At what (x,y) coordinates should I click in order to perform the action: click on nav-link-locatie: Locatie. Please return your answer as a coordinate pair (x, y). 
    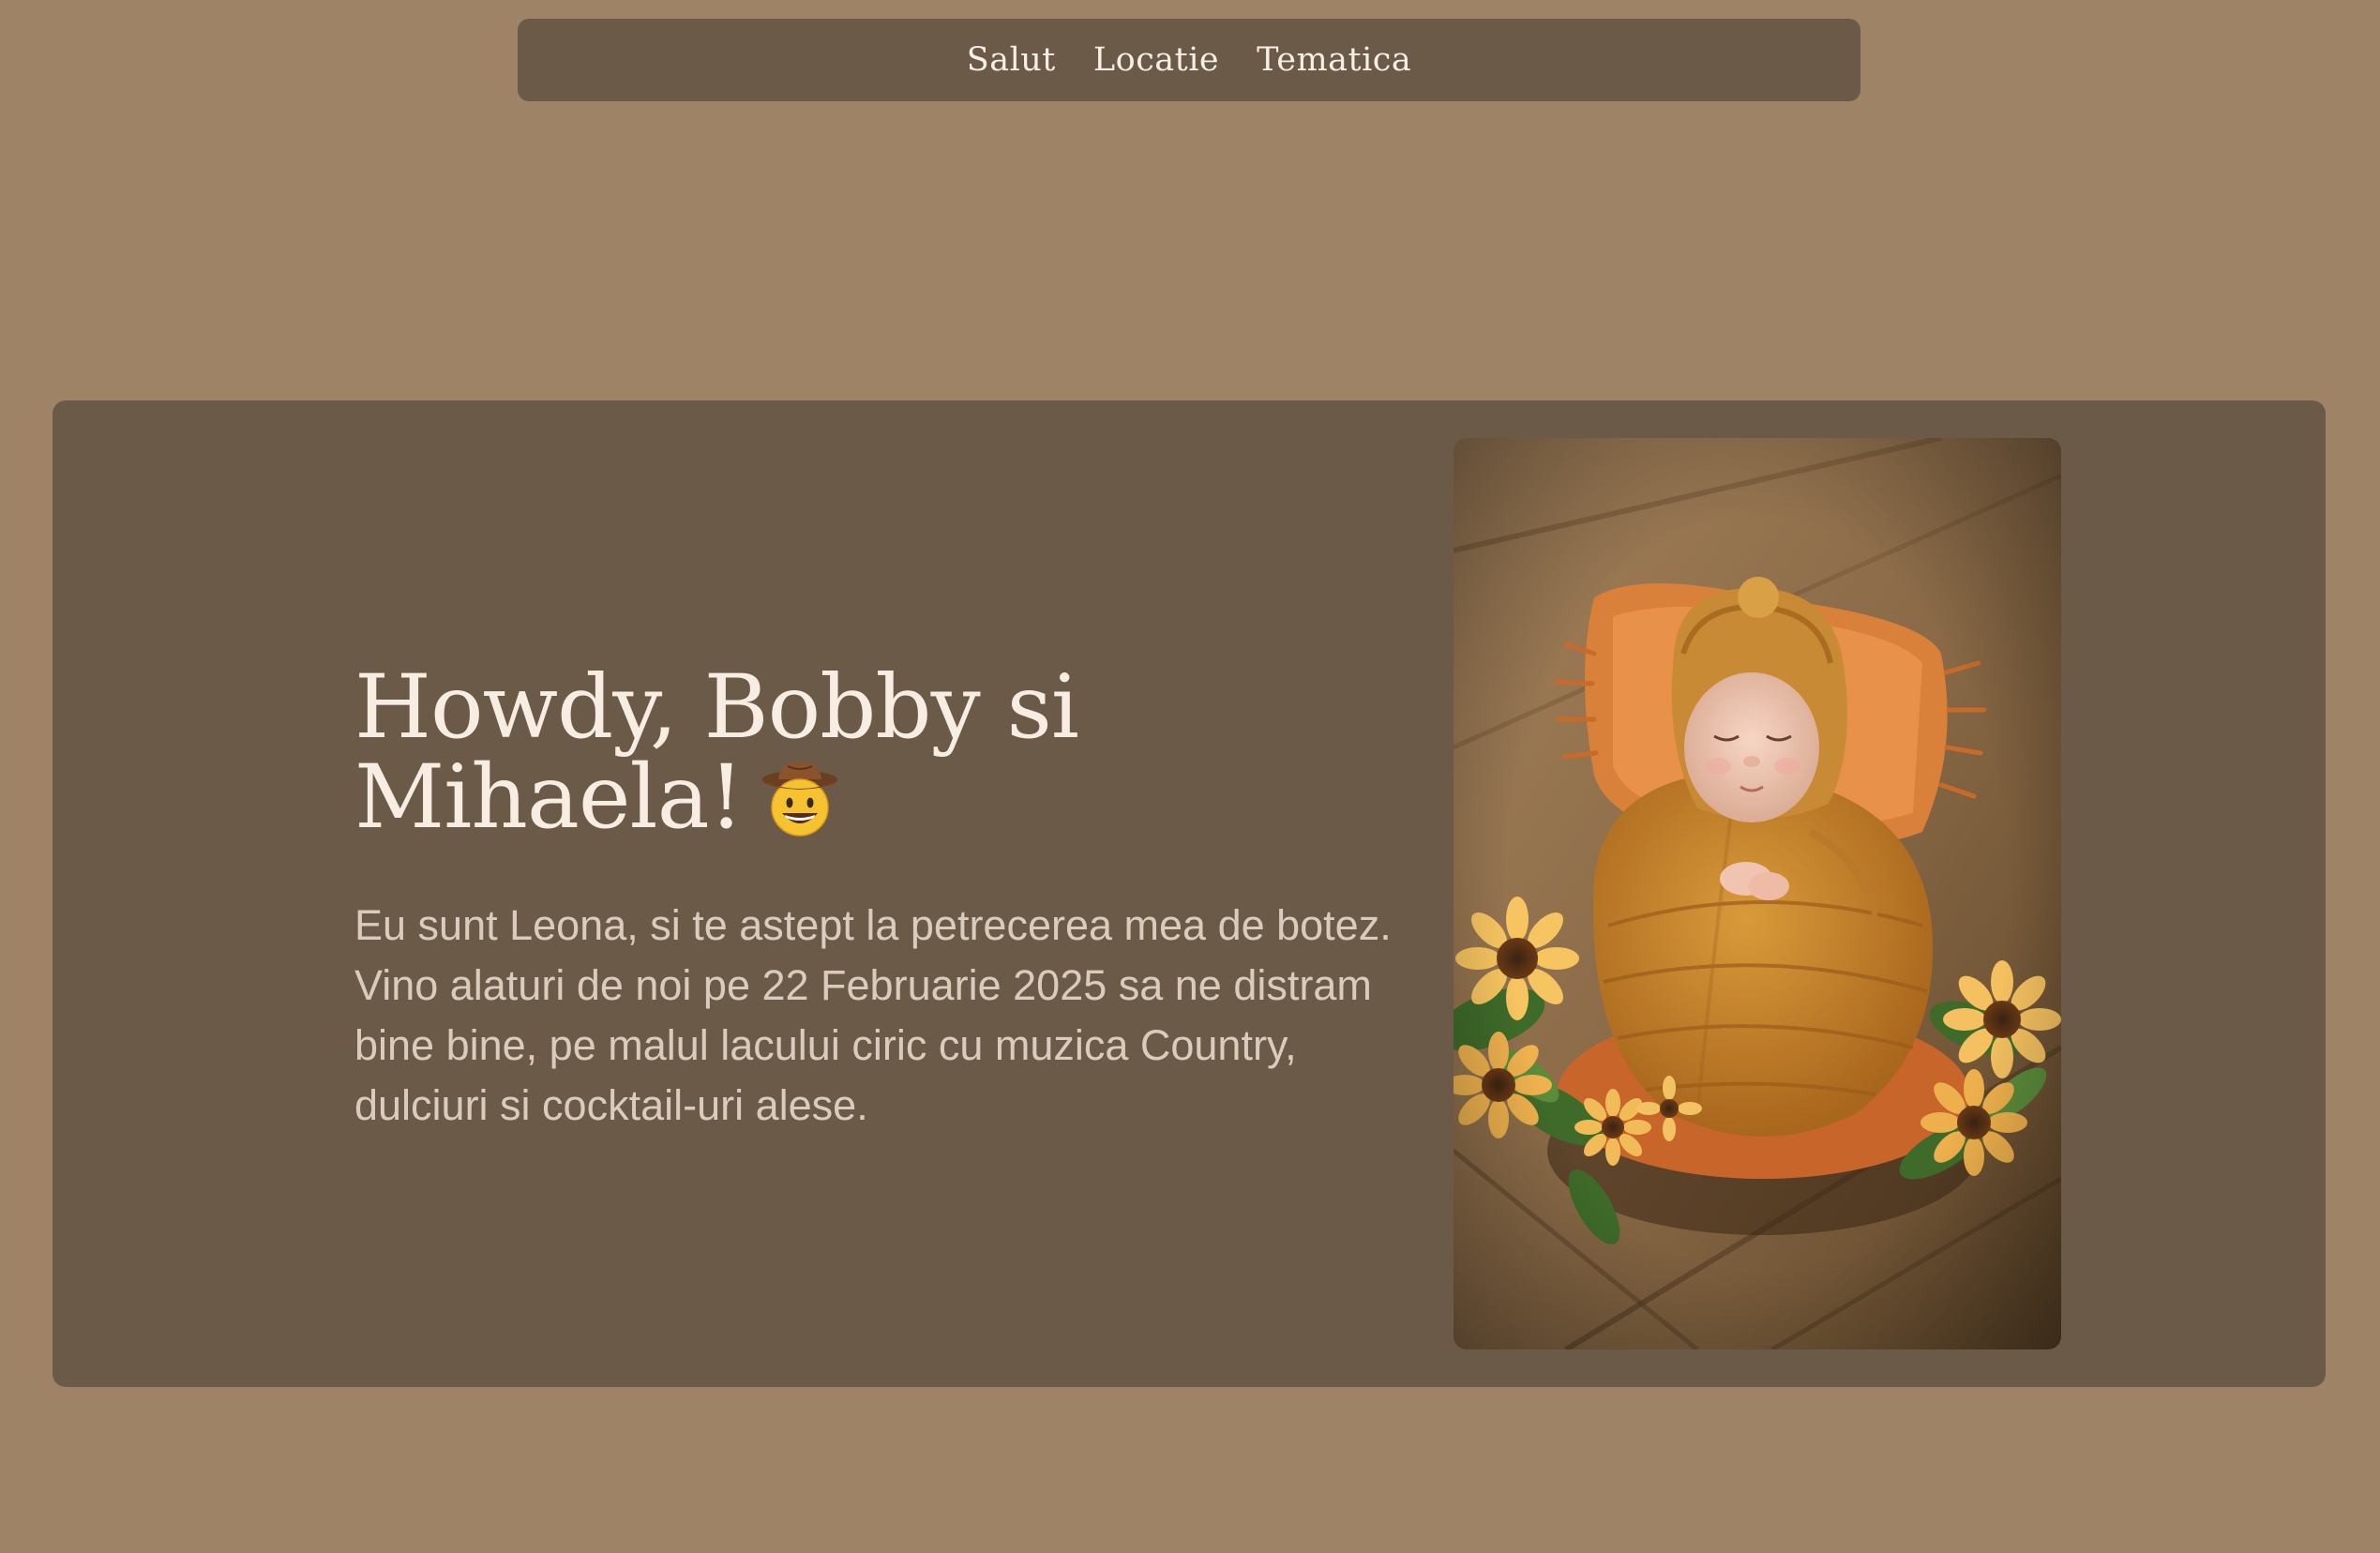
    Looking at the image, I should click on (1156, 60).